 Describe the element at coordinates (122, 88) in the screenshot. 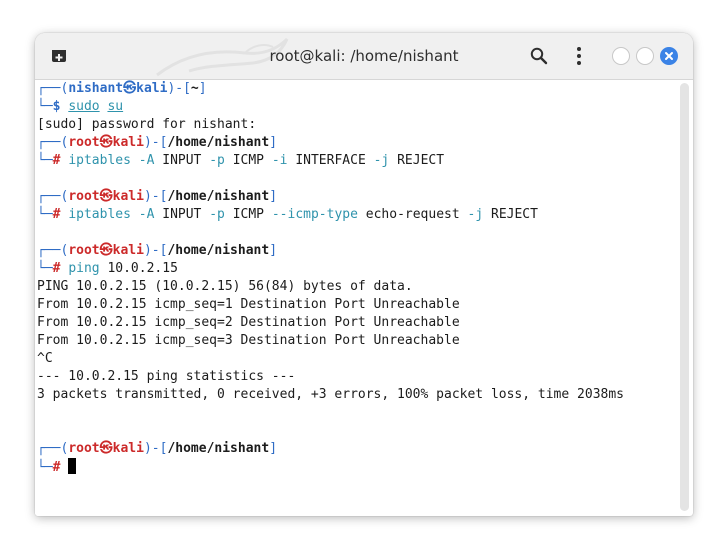

I see `prompt-line: ┌──(nishant㉿kali)-[~]` at that location.